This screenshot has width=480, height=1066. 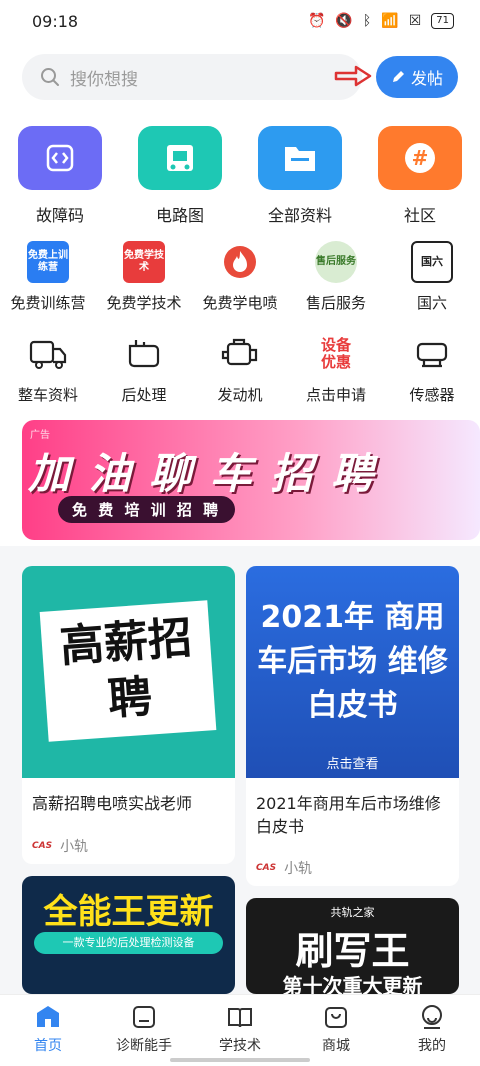 I want to click on china-vi-tile-icon: 国六, so click(x=432, y=262).